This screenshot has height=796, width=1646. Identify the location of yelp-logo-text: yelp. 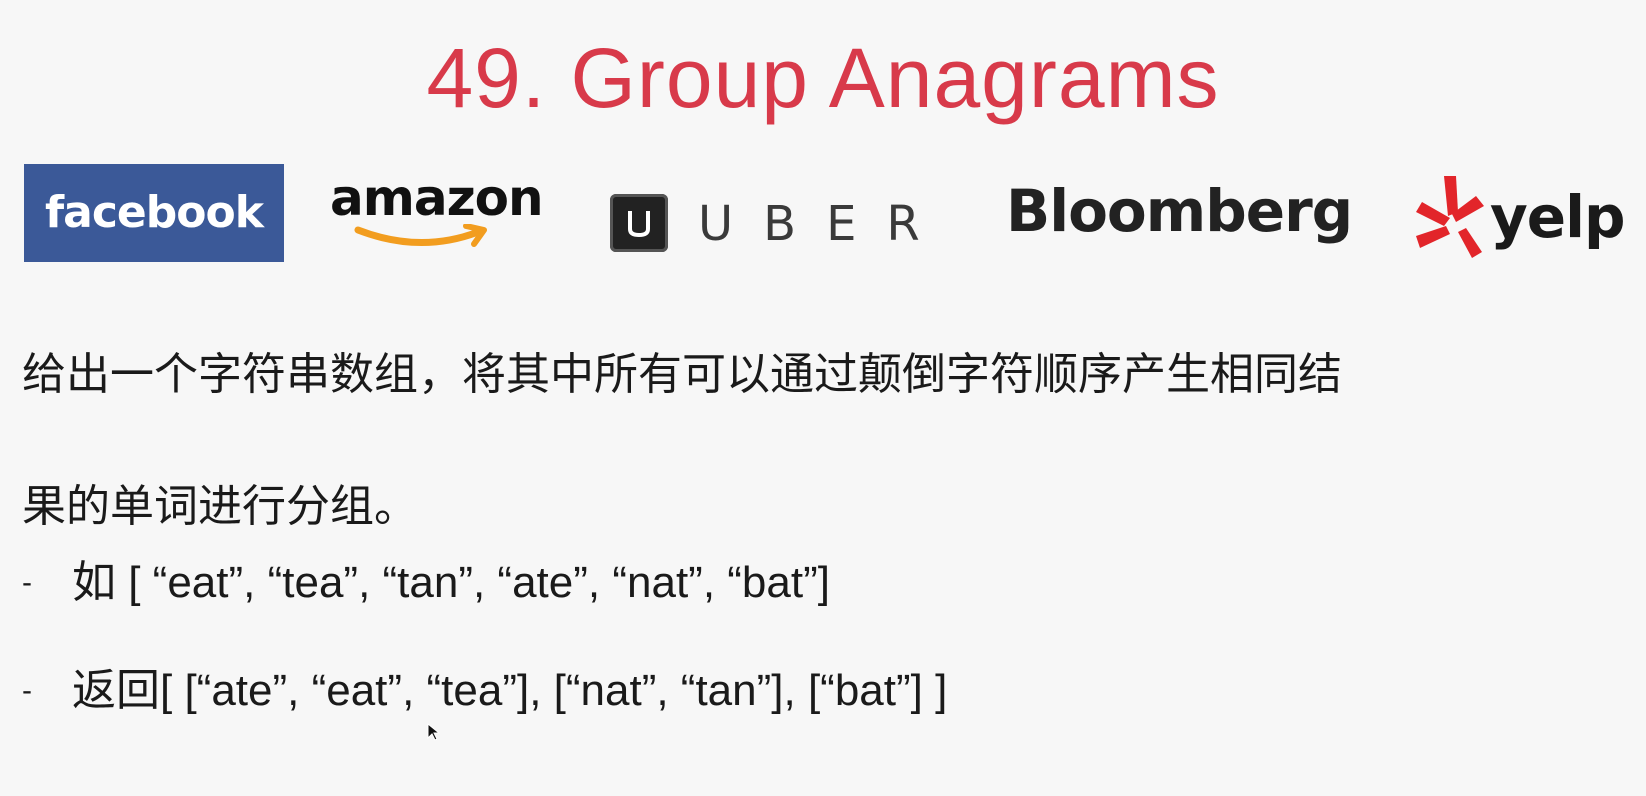
(1558, 217).